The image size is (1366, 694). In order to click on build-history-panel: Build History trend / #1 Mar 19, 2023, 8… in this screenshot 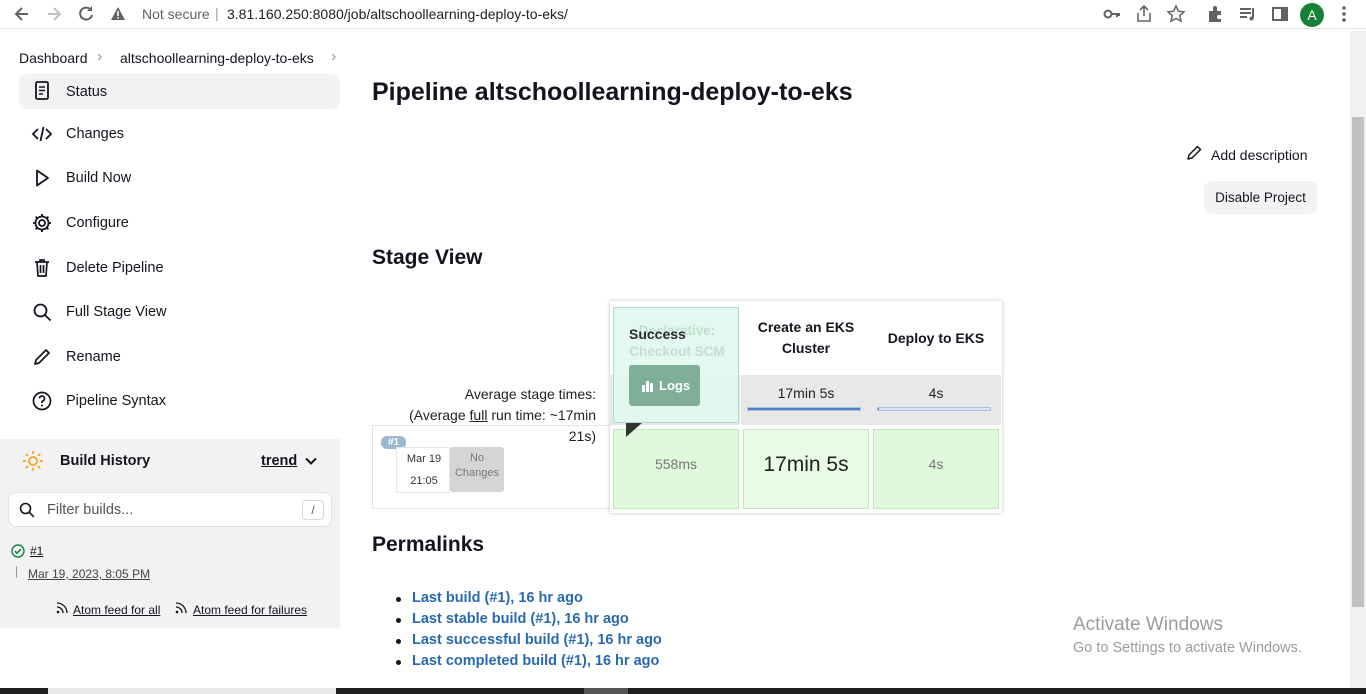, I will do `click(170, 514)`.